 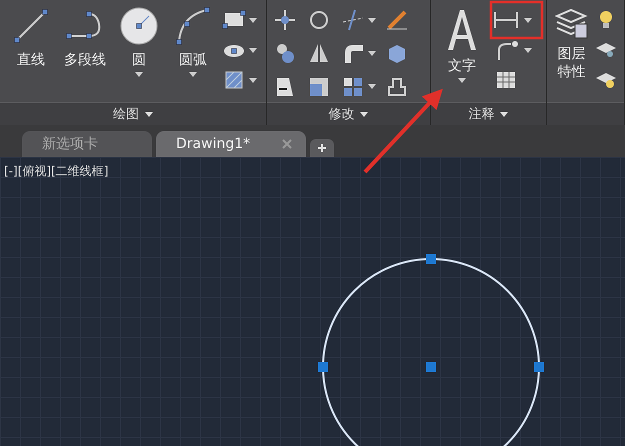 I want to click on arc-icon, so click(x=193, y=26).